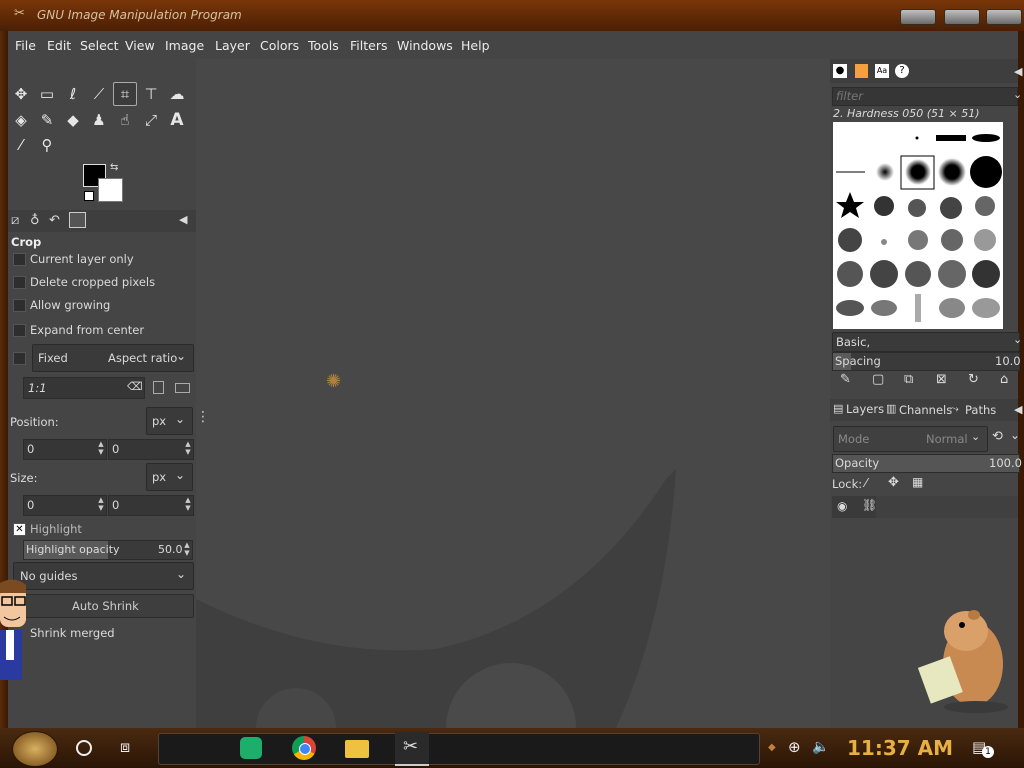  I want to click on crop-tool-icon: ⌗, so click(125, 94).